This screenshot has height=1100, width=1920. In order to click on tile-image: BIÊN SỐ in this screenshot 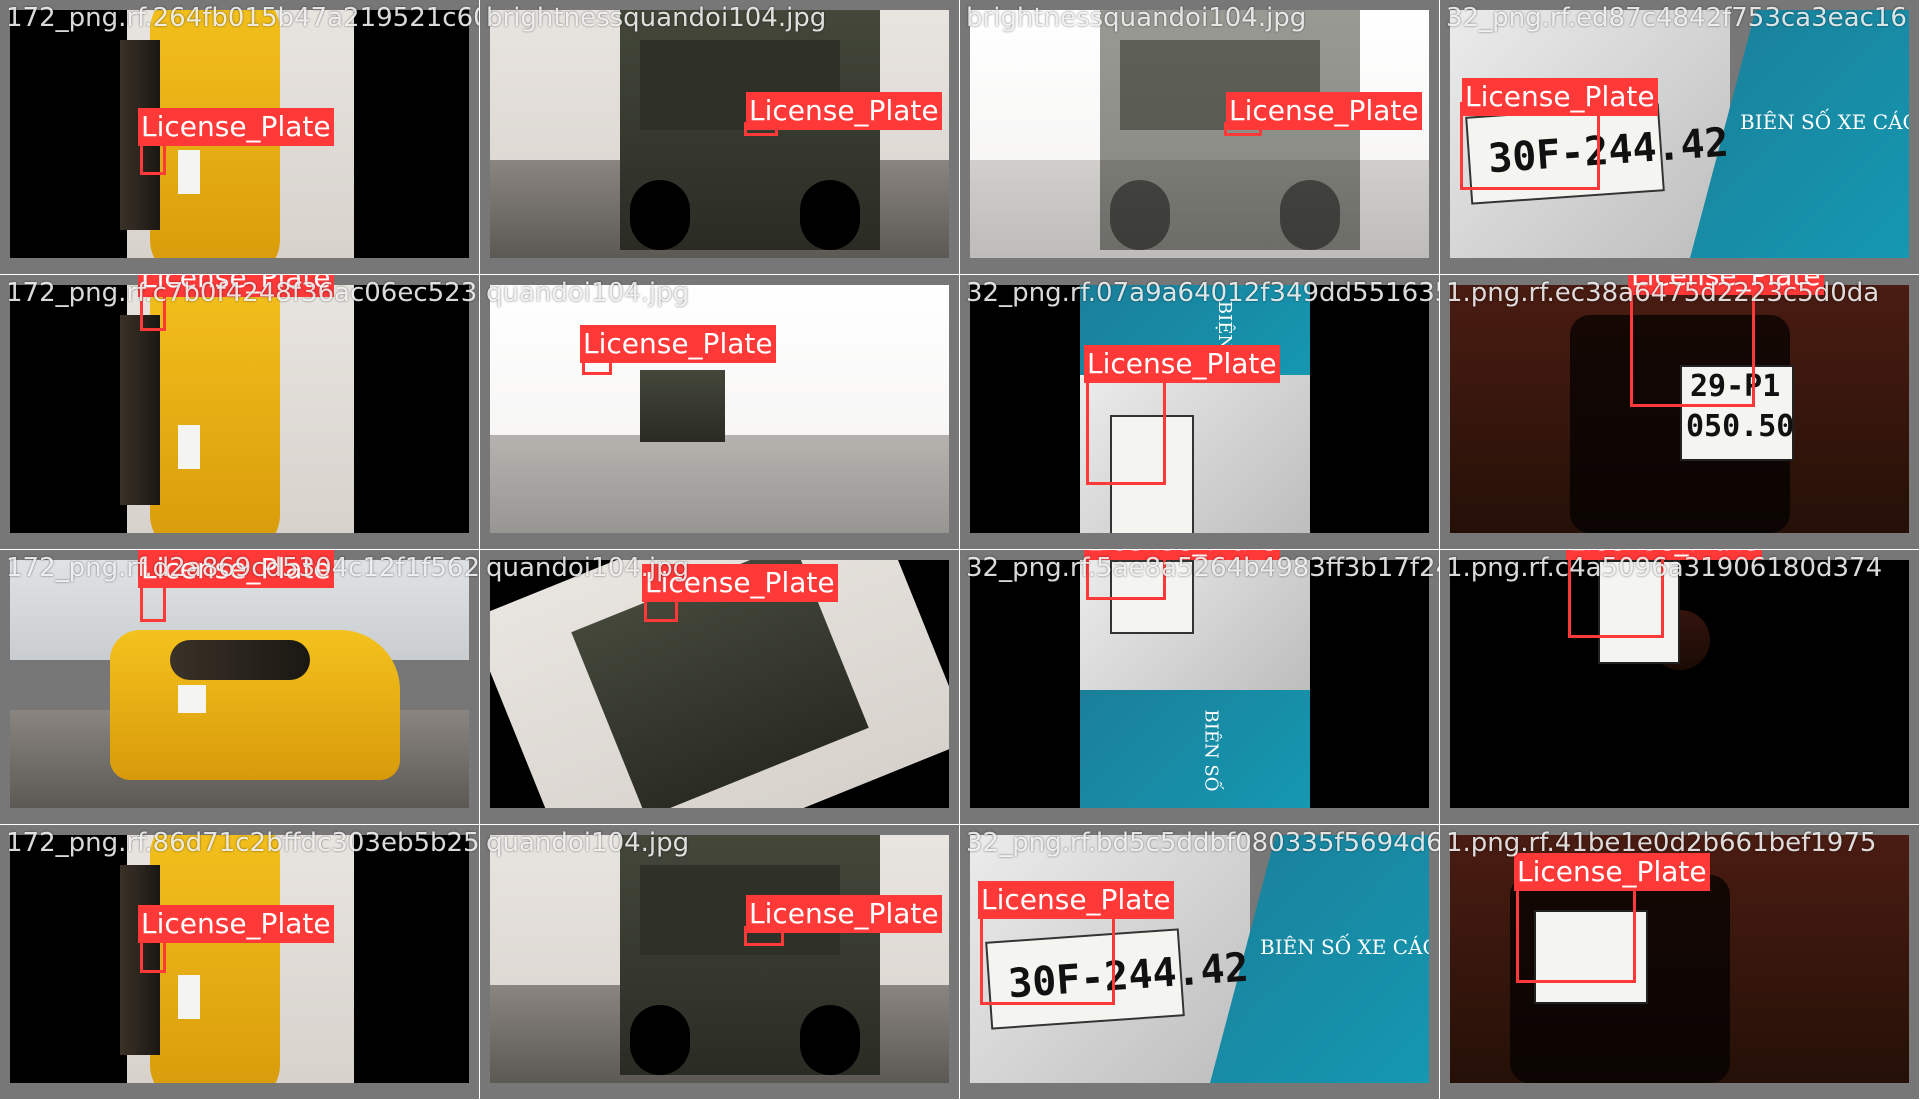, I will do `click(1199, 684)`.